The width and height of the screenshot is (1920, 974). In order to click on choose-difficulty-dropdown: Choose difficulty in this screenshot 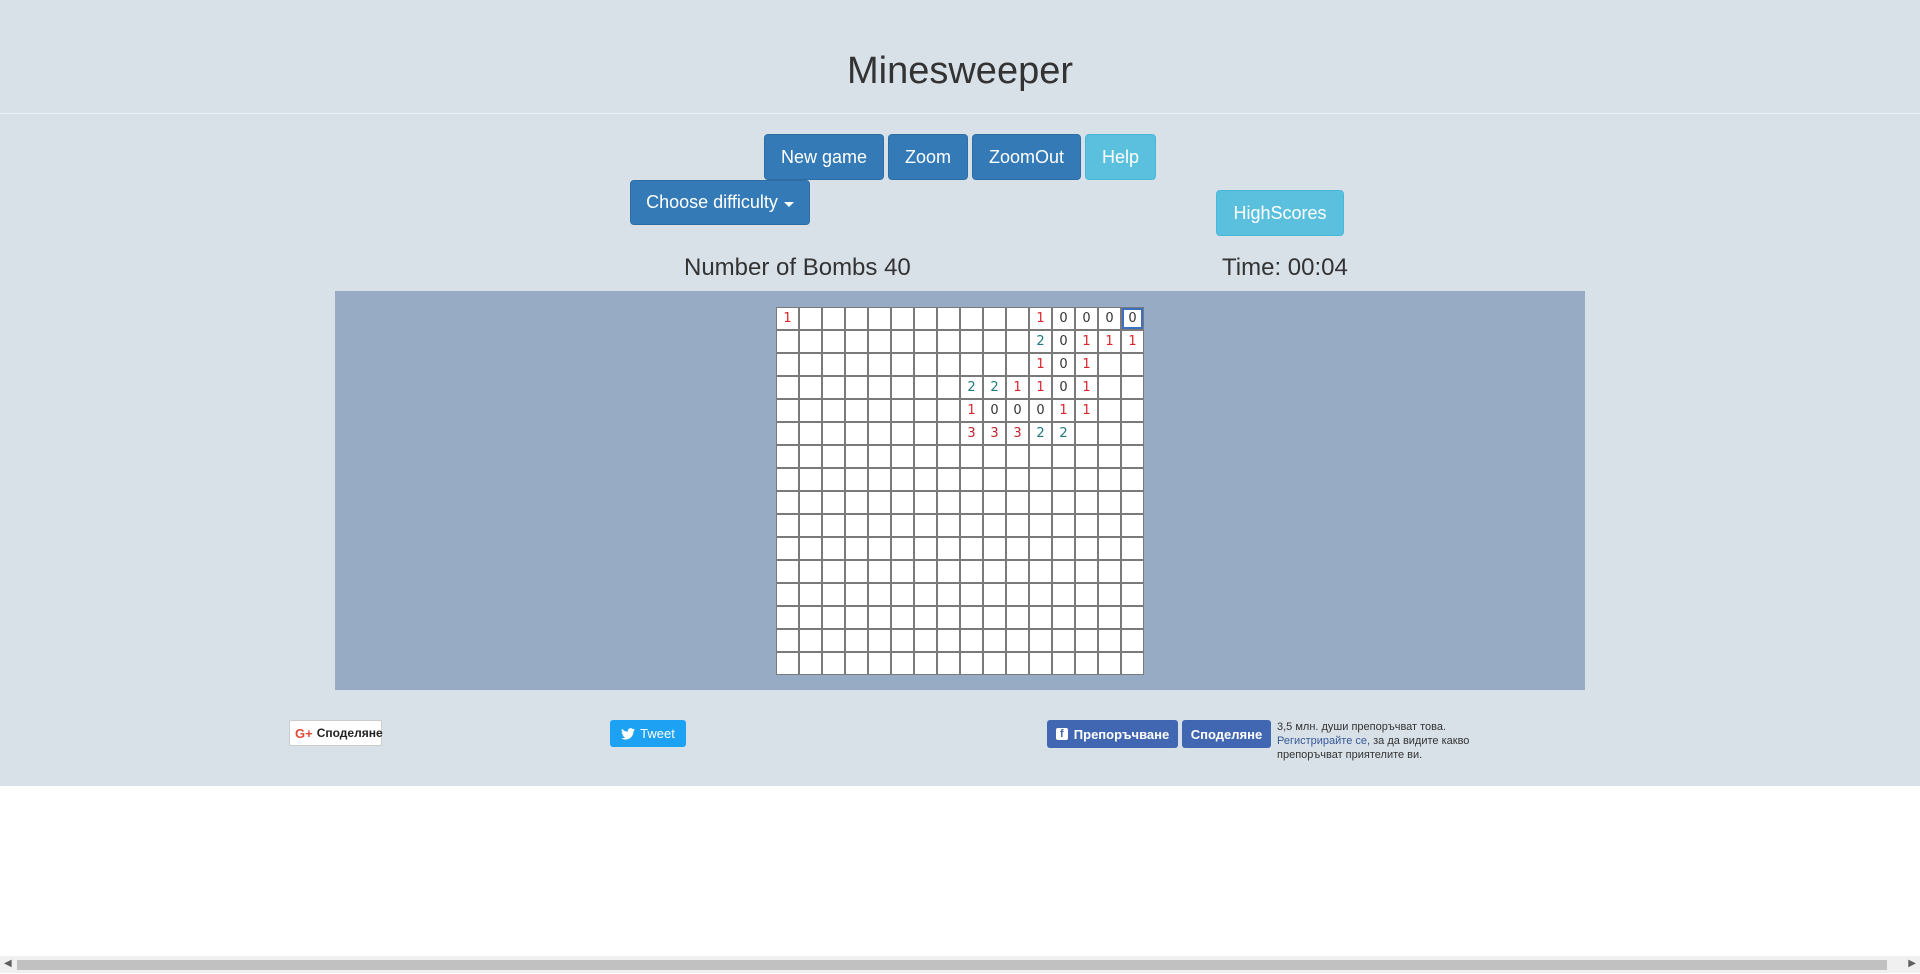, I will do `click(720, 202)`.